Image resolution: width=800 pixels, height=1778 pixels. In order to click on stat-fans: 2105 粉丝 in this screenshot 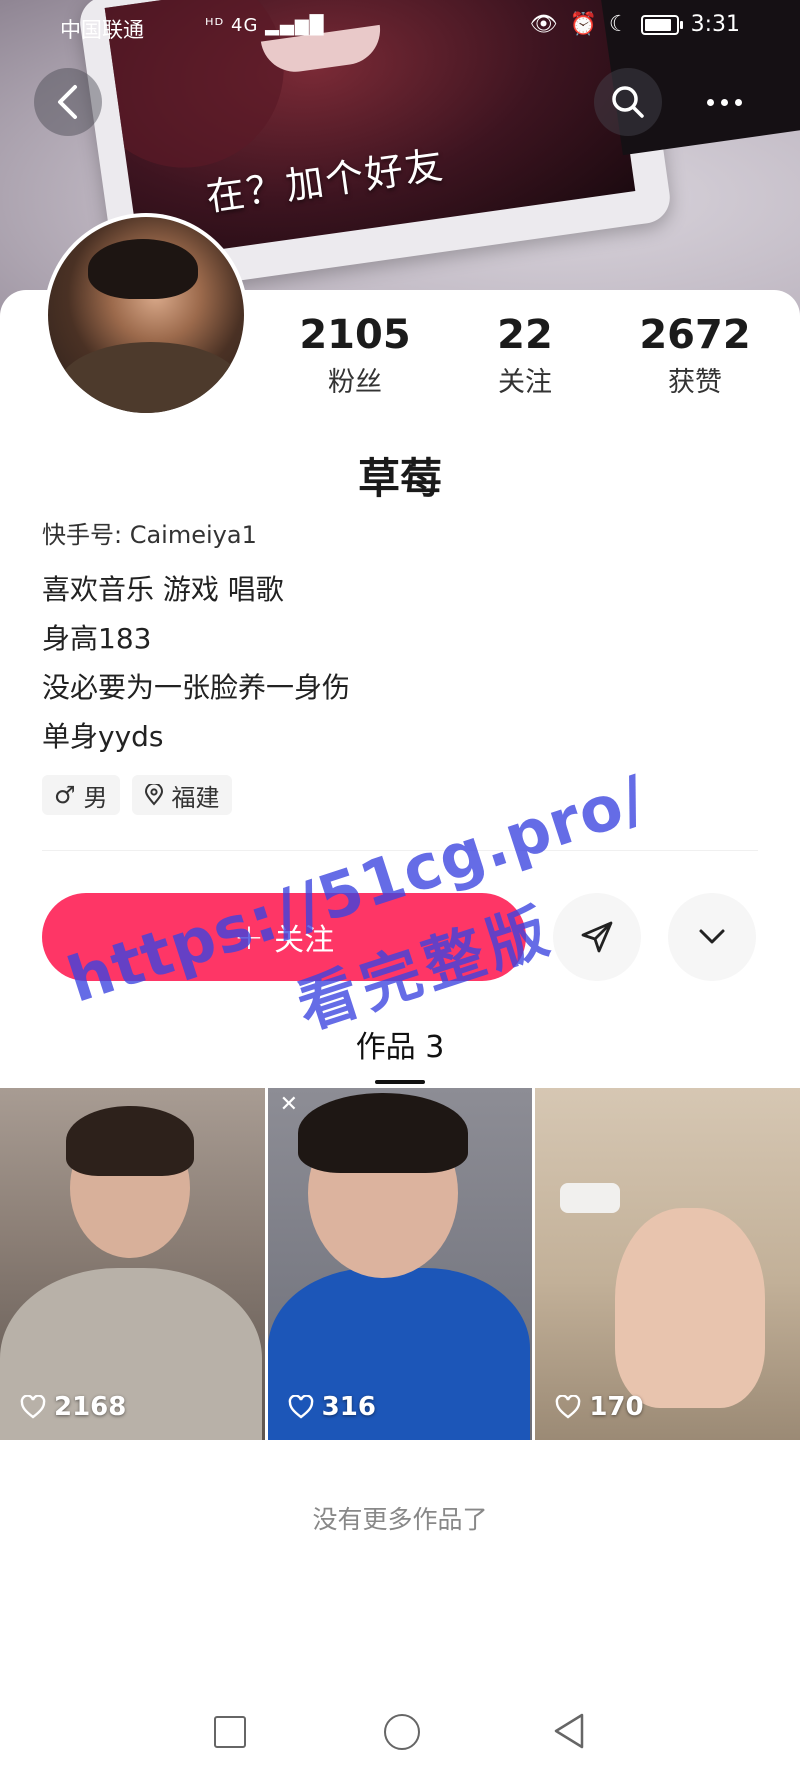, I will do `click(355, 355)`.